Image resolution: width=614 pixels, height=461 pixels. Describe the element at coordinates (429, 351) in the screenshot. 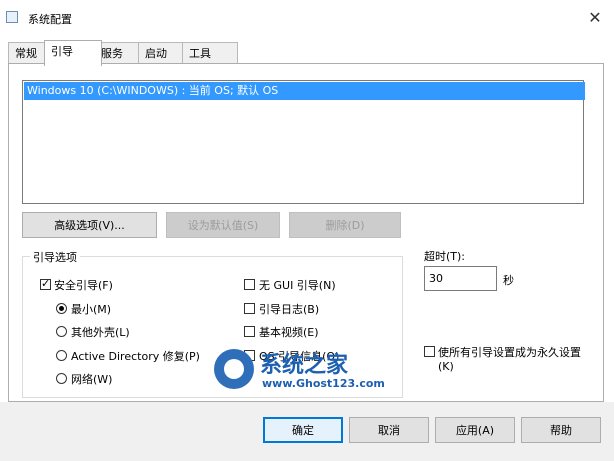

I see `make-permanent-checkbox` at that location.